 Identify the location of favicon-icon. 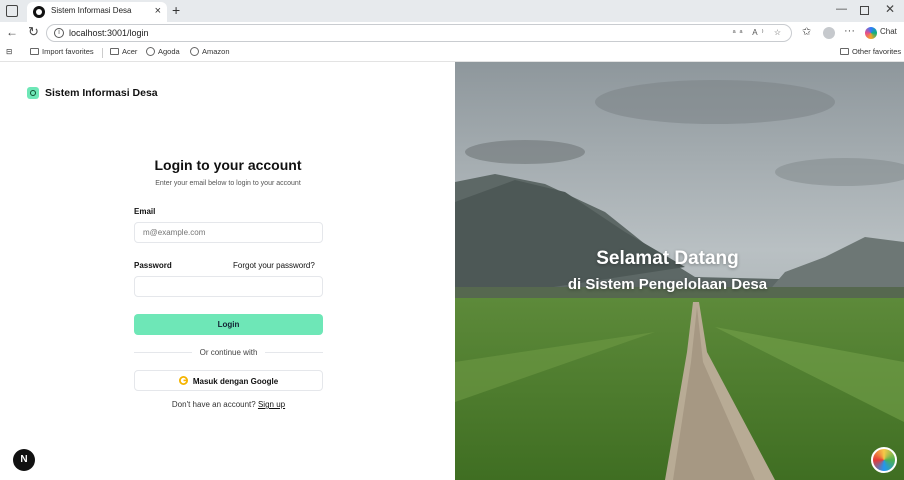
(39, 12).